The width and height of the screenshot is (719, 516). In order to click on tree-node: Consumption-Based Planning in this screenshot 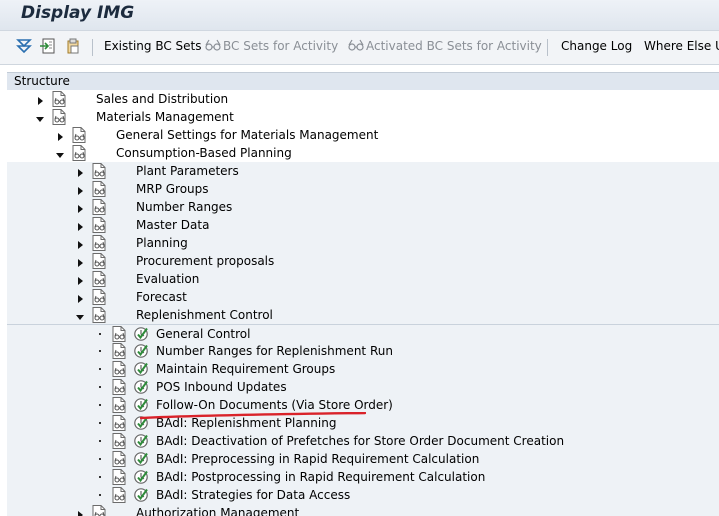, I will do `click(363, 153)`.